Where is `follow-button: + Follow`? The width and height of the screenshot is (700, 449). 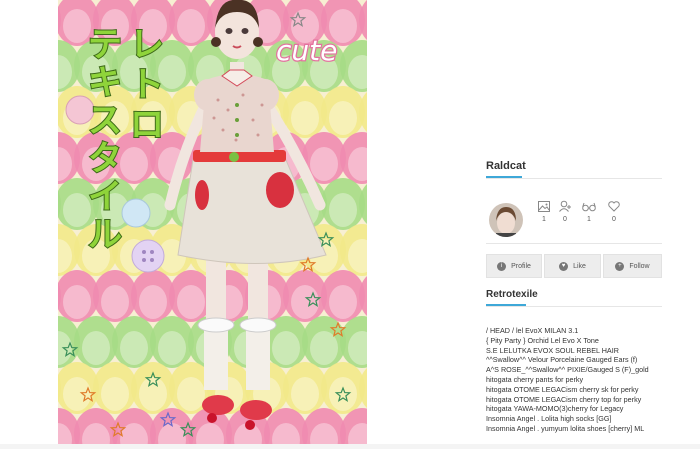
follow-button: + Follow is located at coordinates (632, 266).